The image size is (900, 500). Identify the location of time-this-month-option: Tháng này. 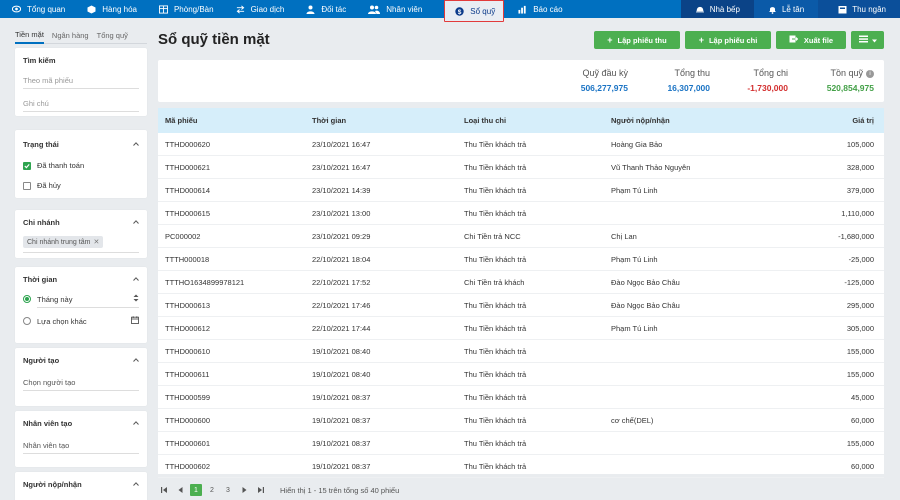
(81, 299).